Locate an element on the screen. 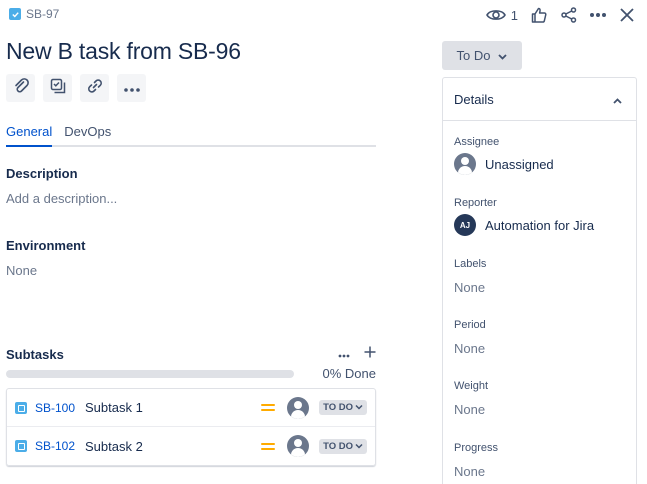  subtask-summary: Subtask 2 is located at coordinates (173, 446).